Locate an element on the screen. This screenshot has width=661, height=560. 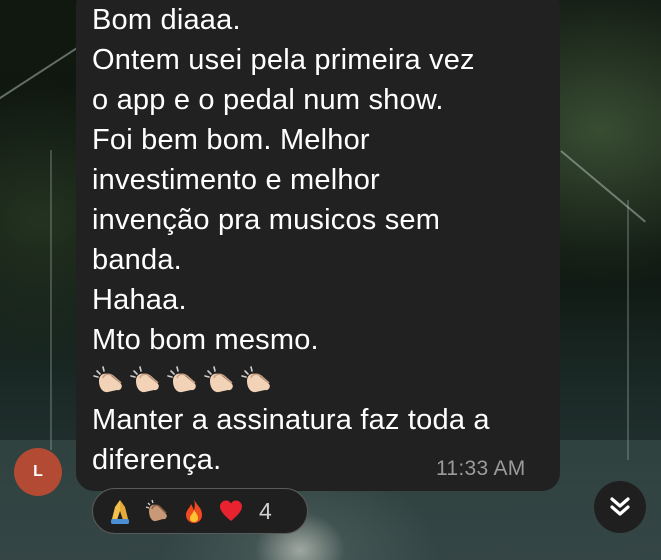
reactions-pill: 4 is located at coordinates (200, 511).